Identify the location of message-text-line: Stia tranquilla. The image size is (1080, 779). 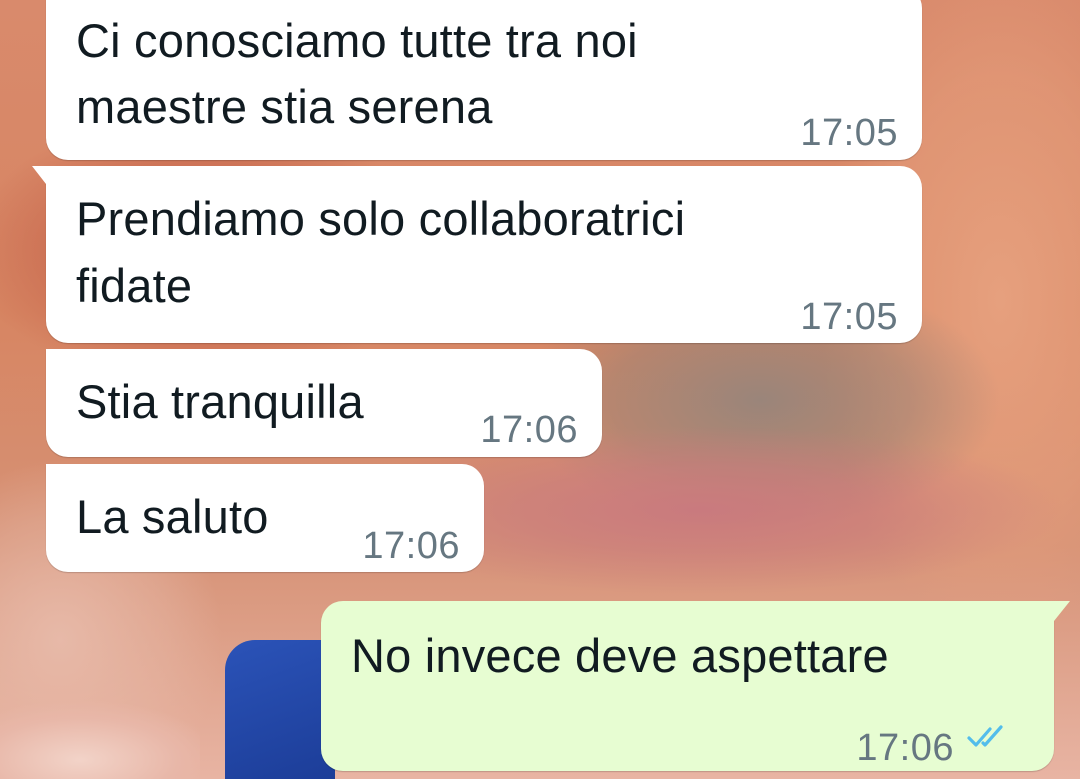
(220, 401).